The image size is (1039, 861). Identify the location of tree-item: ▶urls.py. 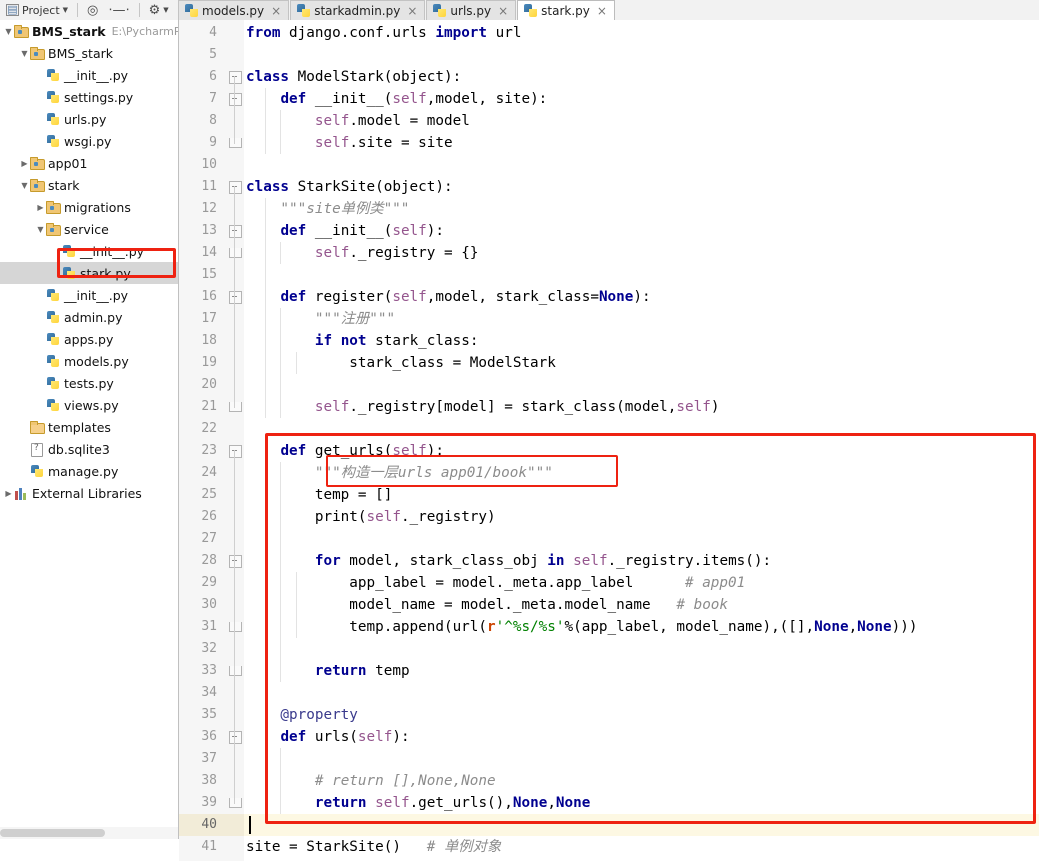
(89, 119).